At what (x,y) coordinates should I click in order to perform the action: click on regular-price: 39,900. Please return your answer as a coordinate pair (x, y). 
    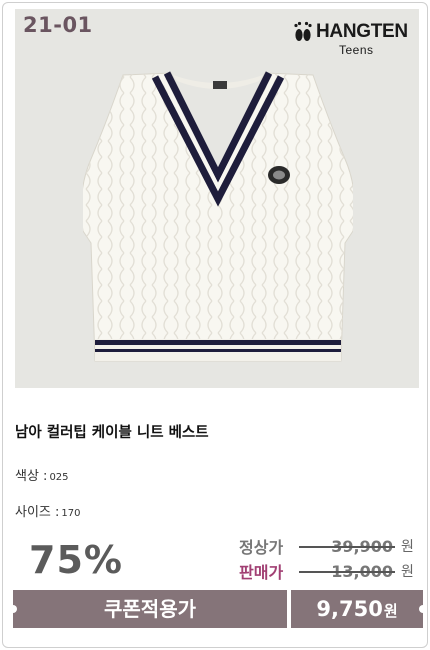
    Looking at the image, I should click on (347, 546).